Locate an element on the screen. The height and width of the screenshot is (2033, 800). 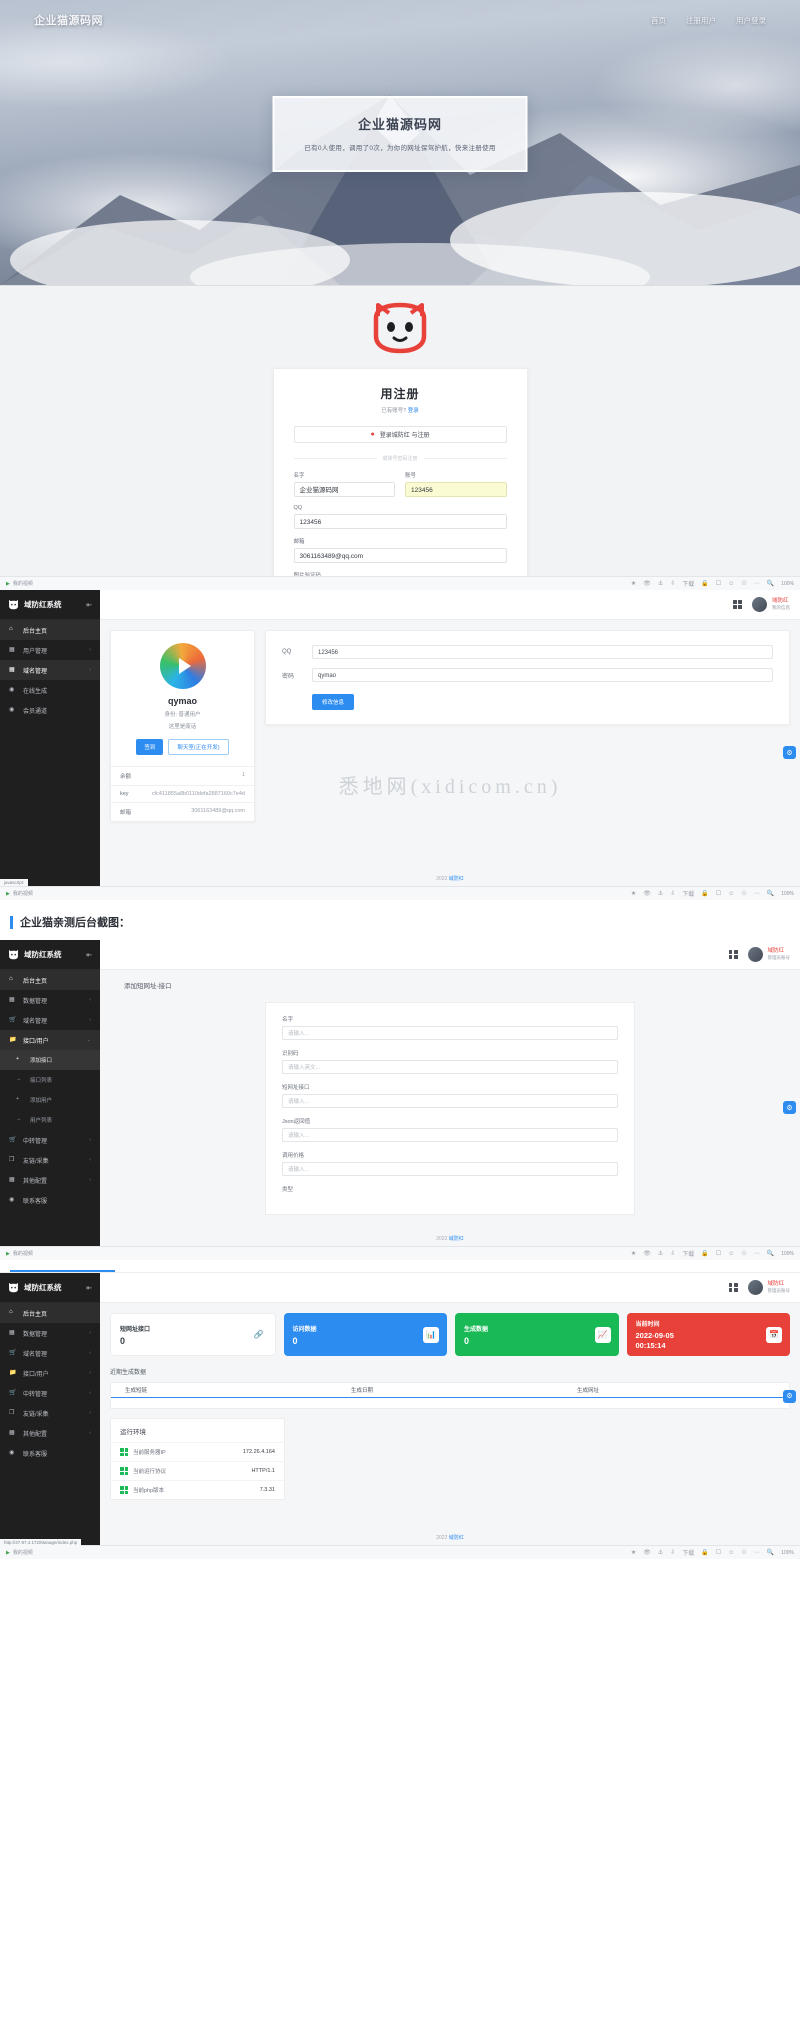
nav-item-login: 用户登录 is located at coordinates (751, 20).